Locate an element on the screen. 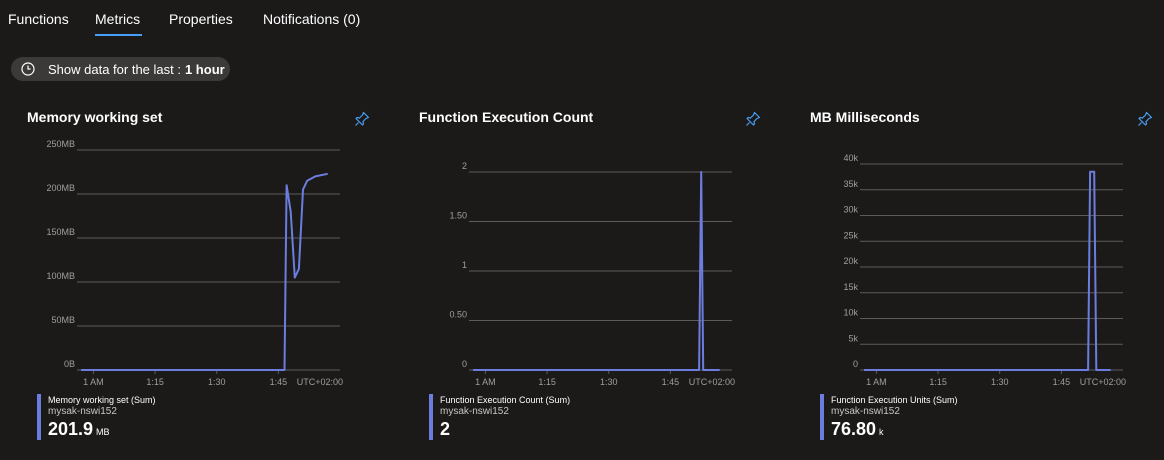  y-tick-label: 15k is located at coordinates (850, 287).